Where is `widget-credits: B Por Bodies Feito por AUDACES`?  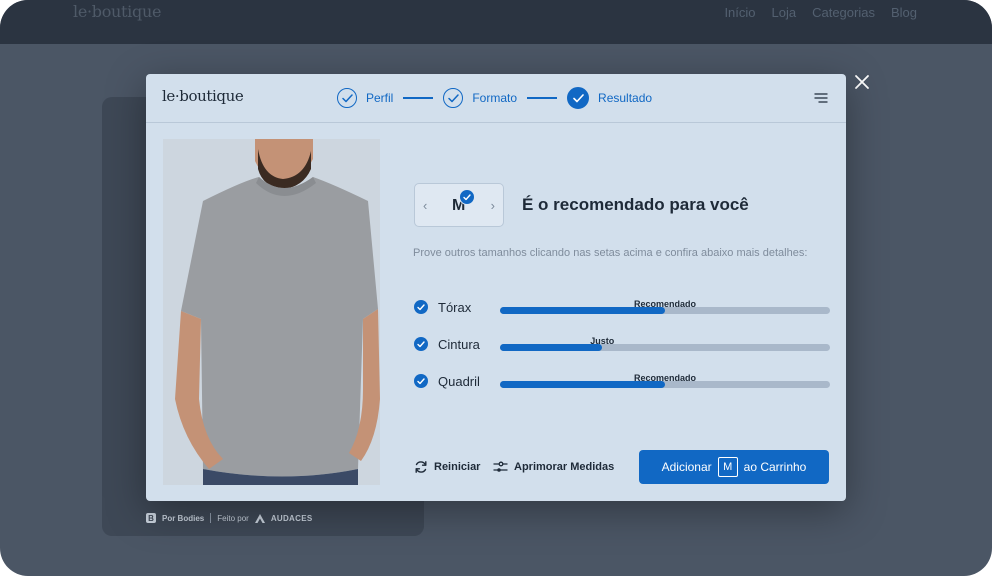
widget-credits: B Por Bodies Feito por AUDACES is located at coordinates (229, 518).